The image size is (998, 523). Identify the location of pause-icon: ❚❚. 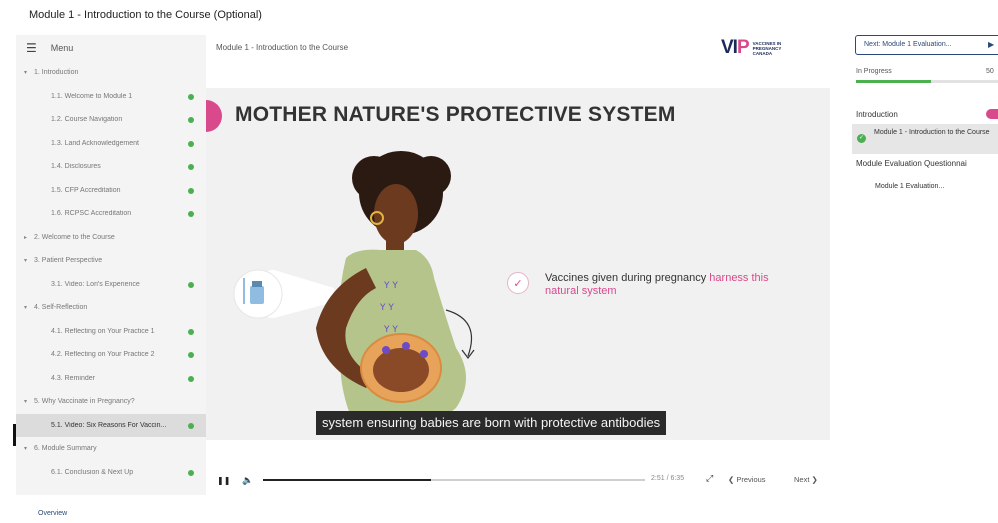
(223, 480).